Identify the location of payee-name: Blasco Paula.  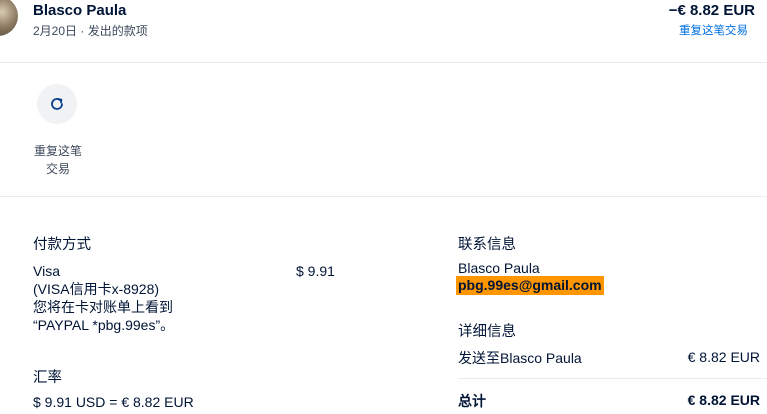
(80, 10).